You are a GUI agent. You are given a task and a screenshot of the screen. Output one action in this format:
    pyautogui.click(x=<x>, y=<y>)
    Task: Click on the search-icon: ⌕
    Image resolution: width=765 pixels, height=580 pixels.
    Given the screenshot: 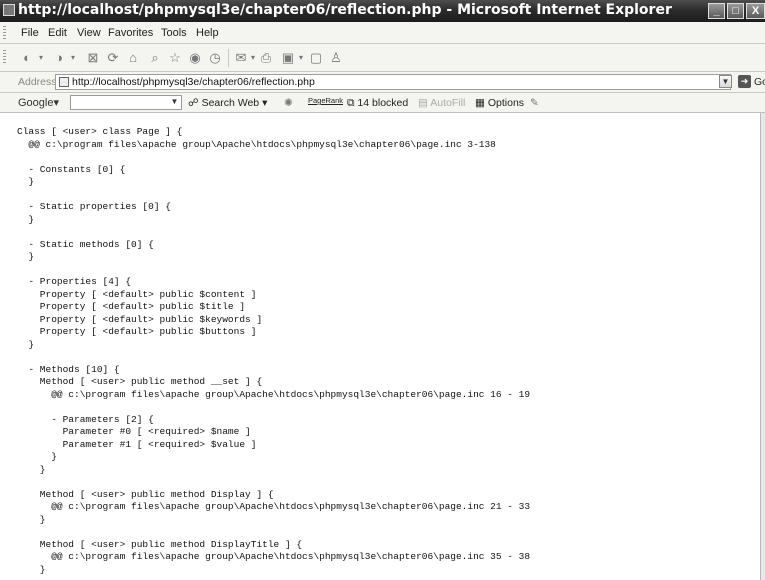 What is the action you would take?
    pyautogui.click(x=155, y=57)
    